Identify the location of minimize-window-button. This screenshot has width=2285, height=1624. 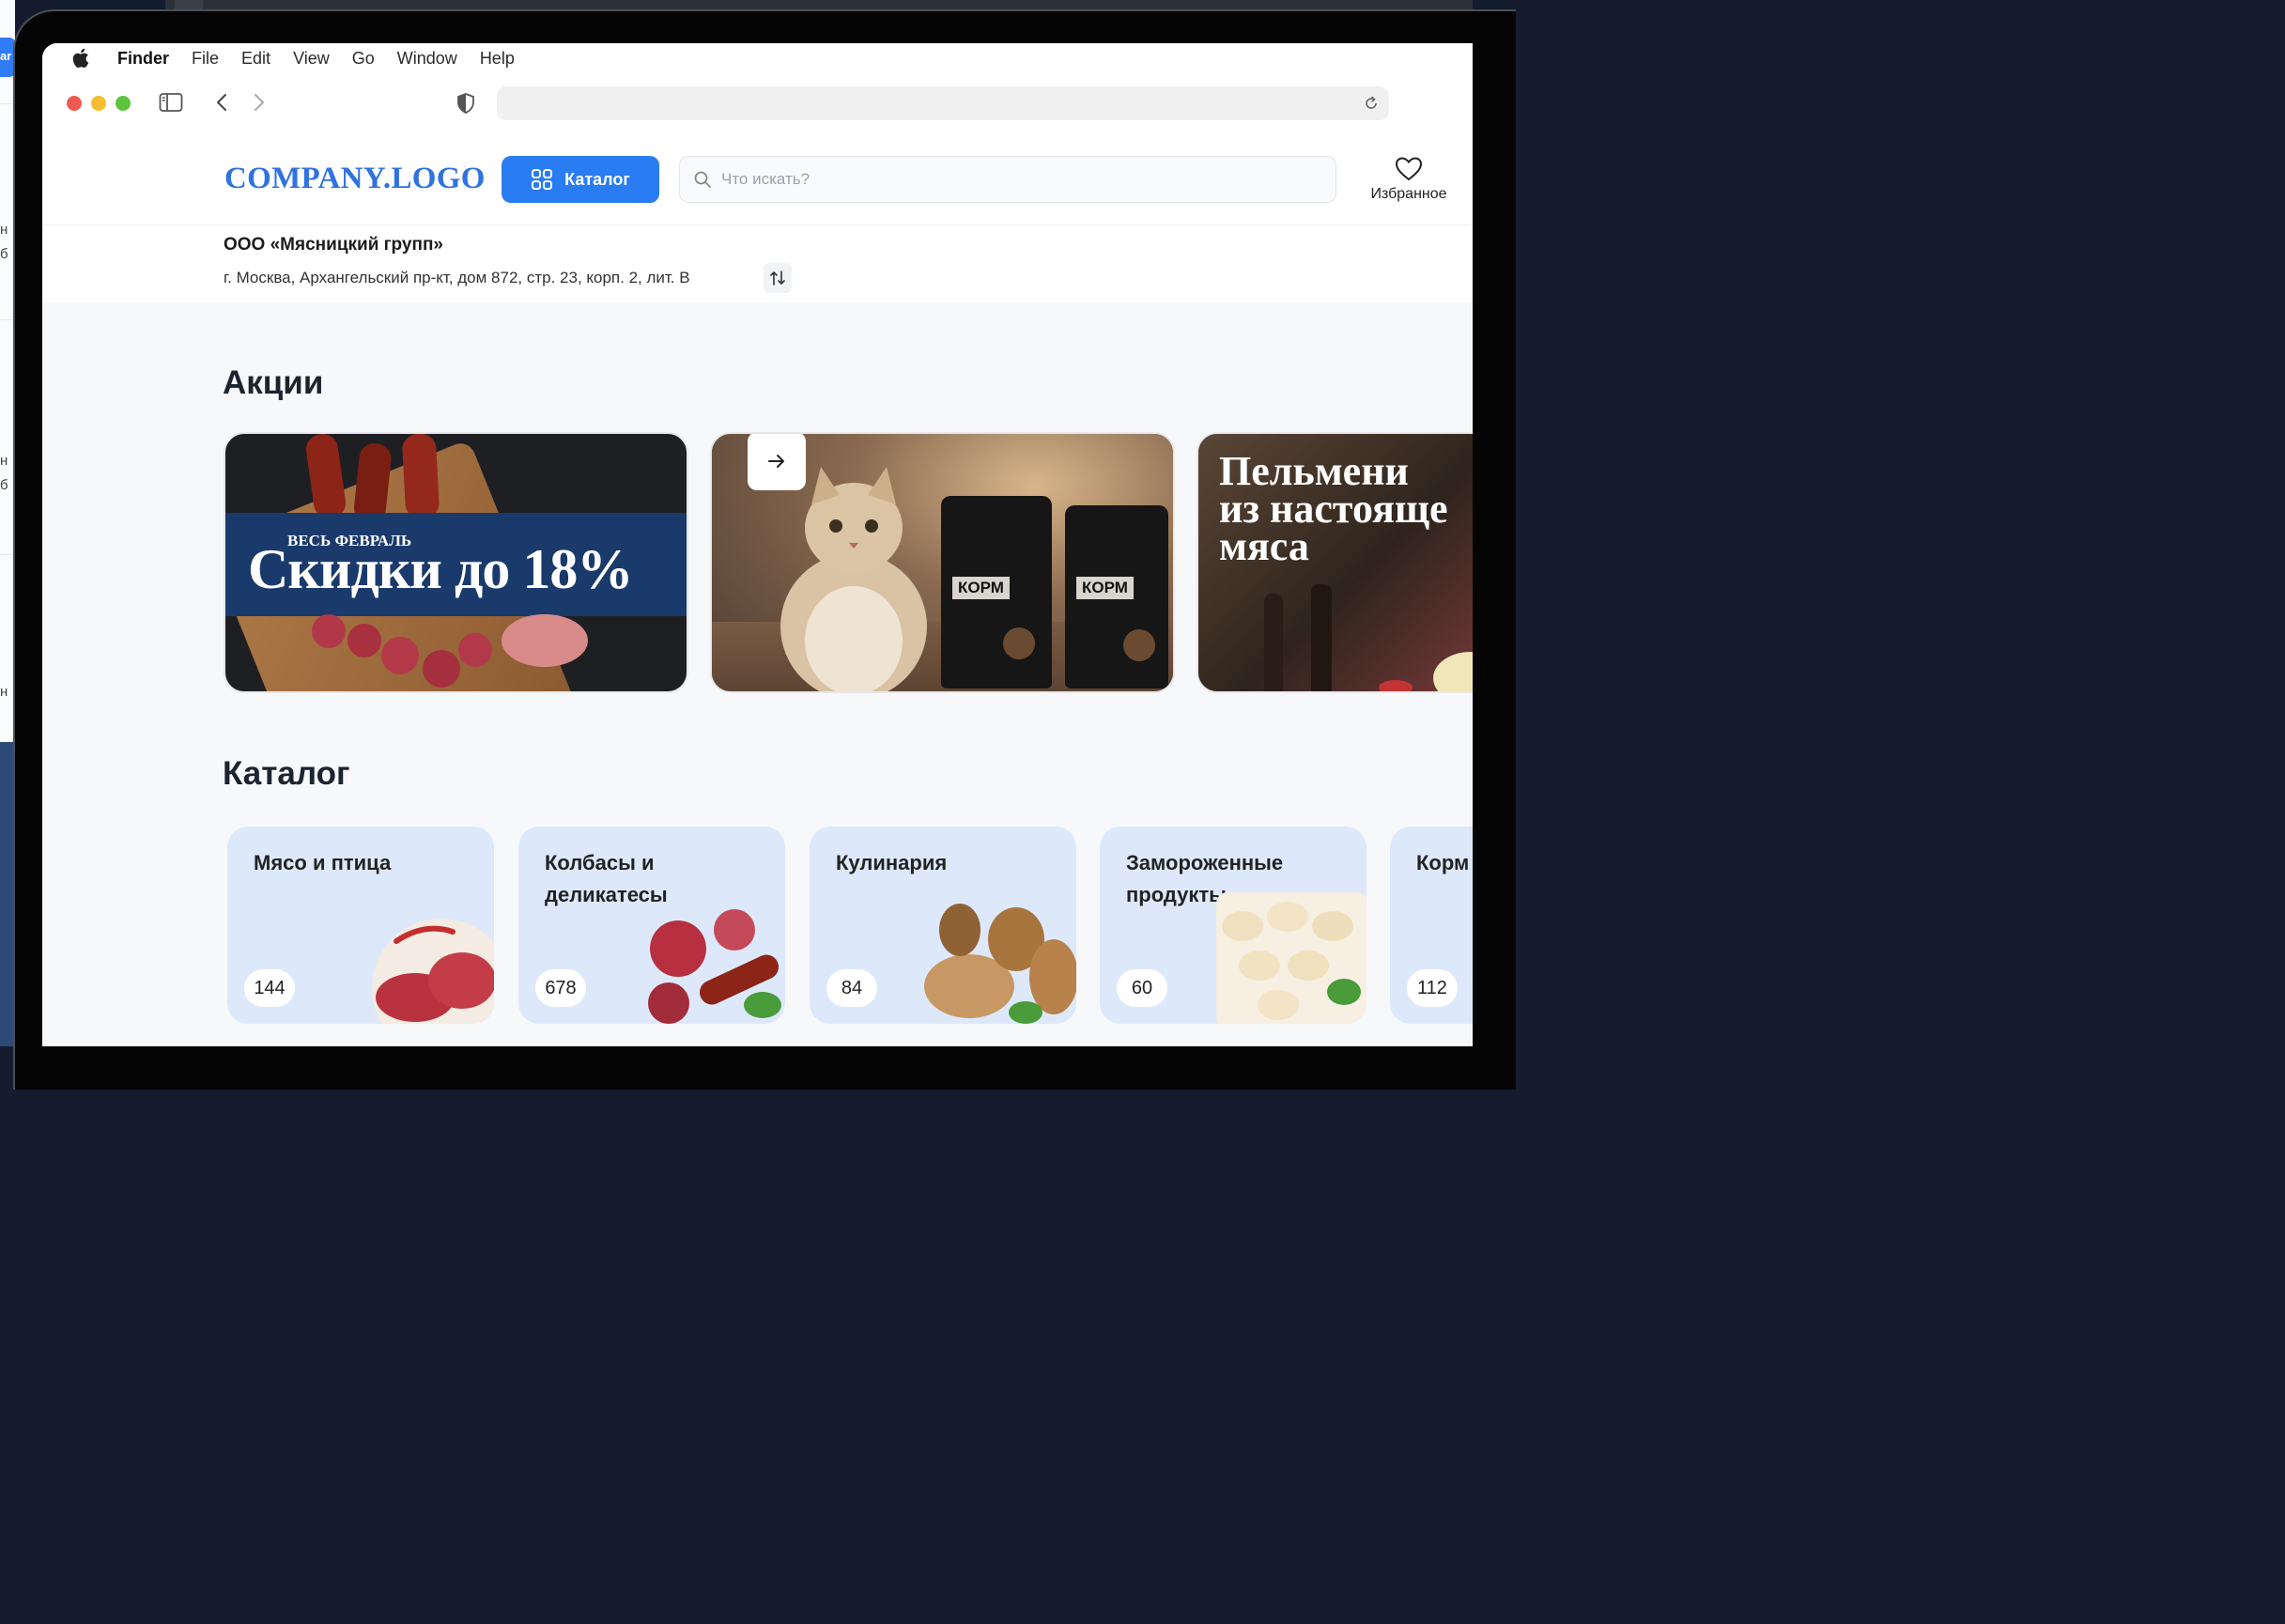
(98, 103).